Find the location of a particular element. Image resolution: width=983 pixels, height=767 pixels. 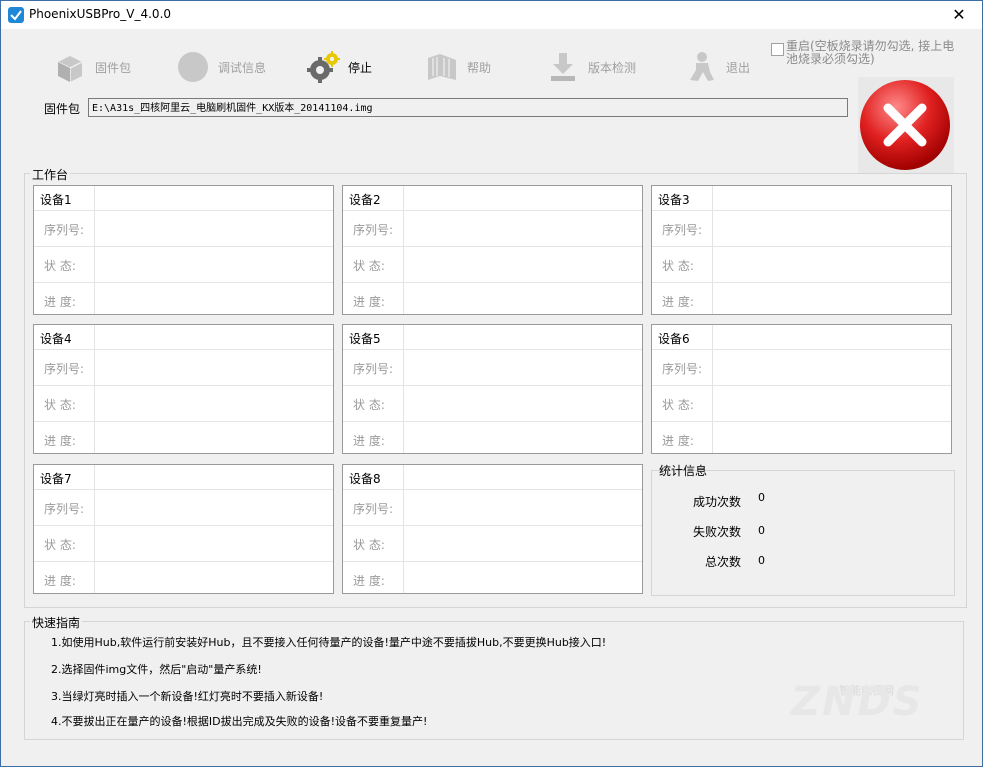

toolbar-exit-button: 退出 is located at coordinates (717, 67).